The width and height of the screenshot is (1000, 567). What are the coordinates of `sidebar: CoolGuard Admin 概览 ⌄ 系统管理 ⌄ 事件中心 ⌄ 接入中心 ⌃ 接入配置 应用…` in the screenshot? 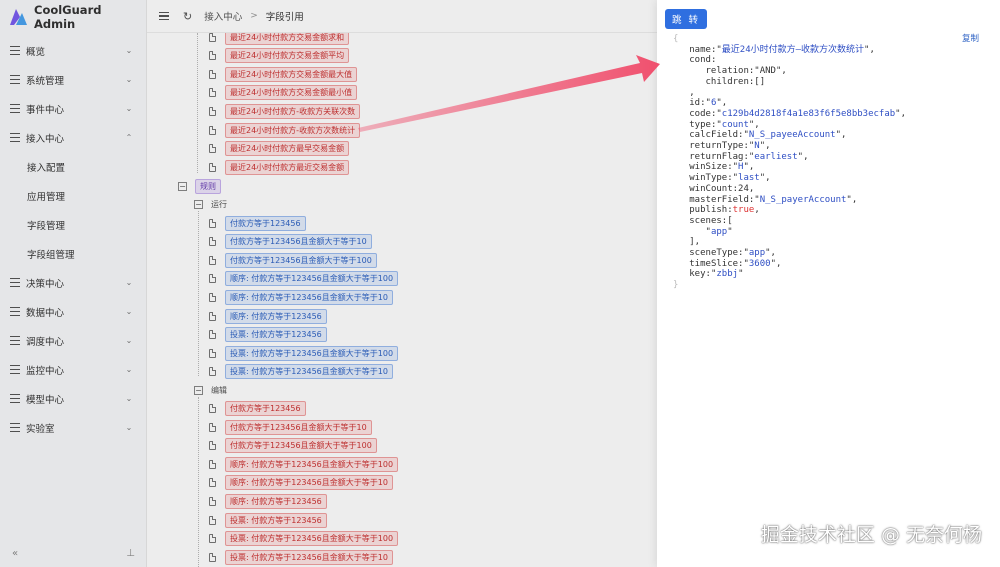 It's located at (73, 283).